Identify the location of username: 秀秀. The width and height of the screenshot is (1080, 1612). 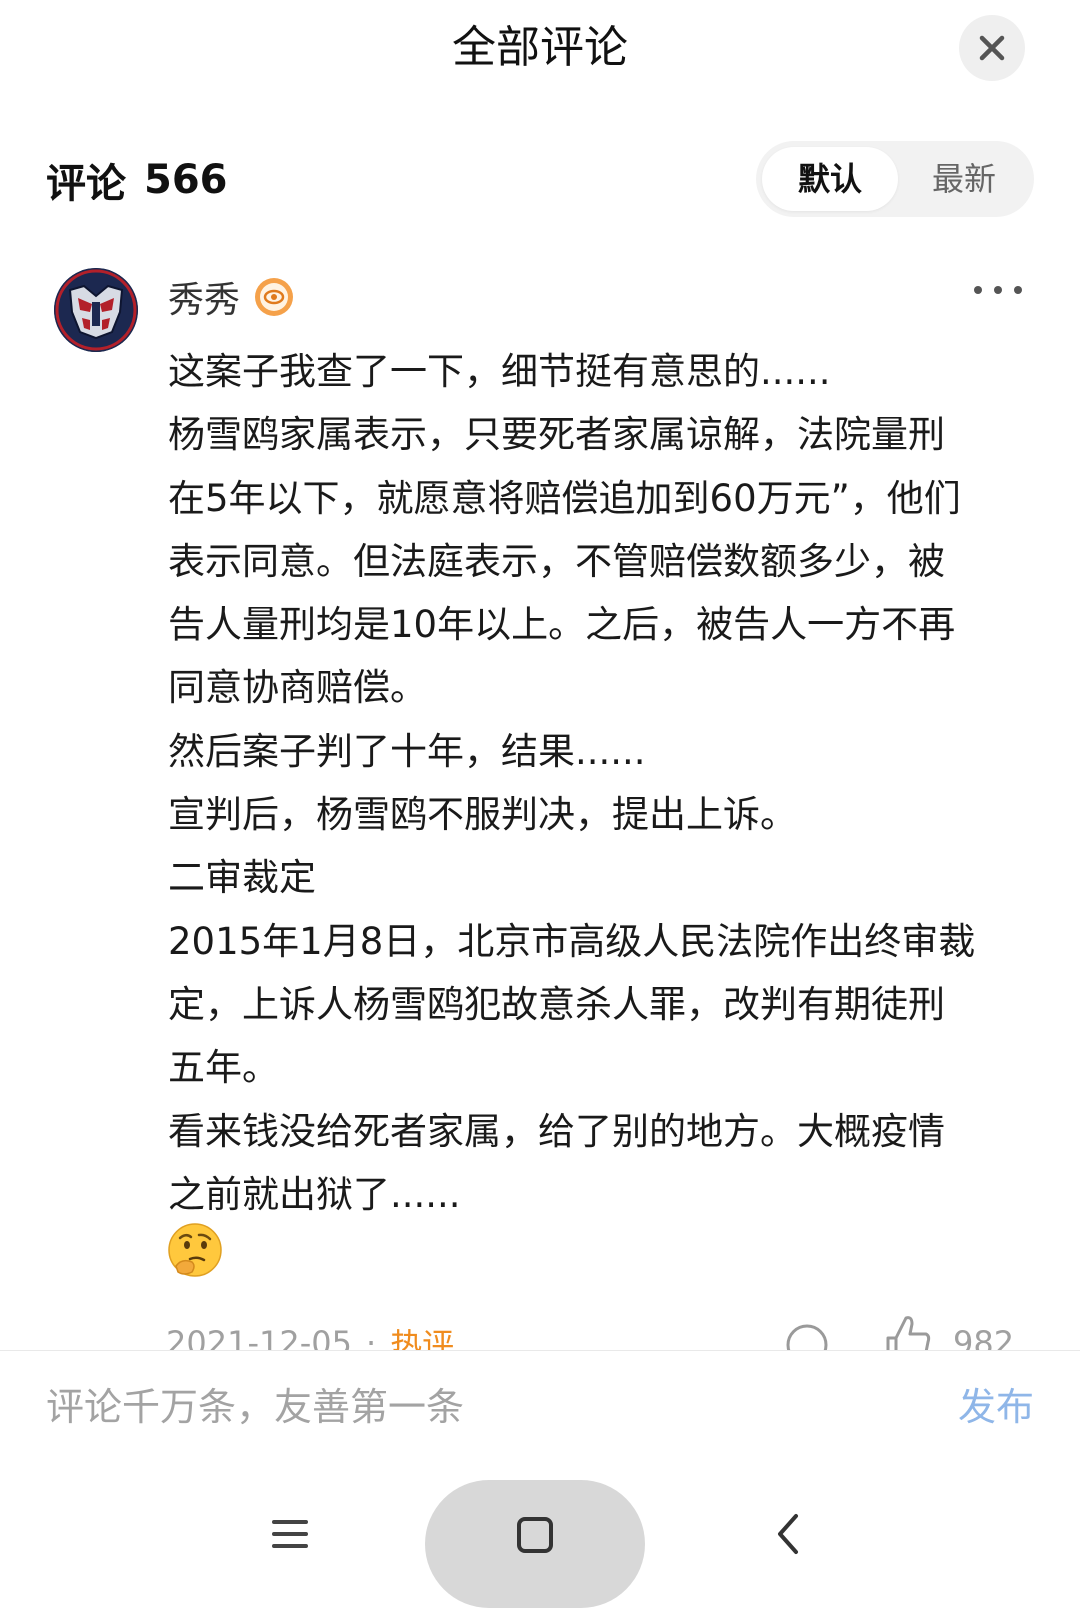
(204, 297).